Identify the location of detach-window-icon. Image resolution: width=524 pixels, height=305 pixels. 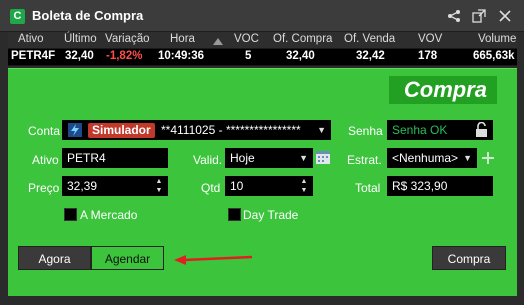
(479, 16).